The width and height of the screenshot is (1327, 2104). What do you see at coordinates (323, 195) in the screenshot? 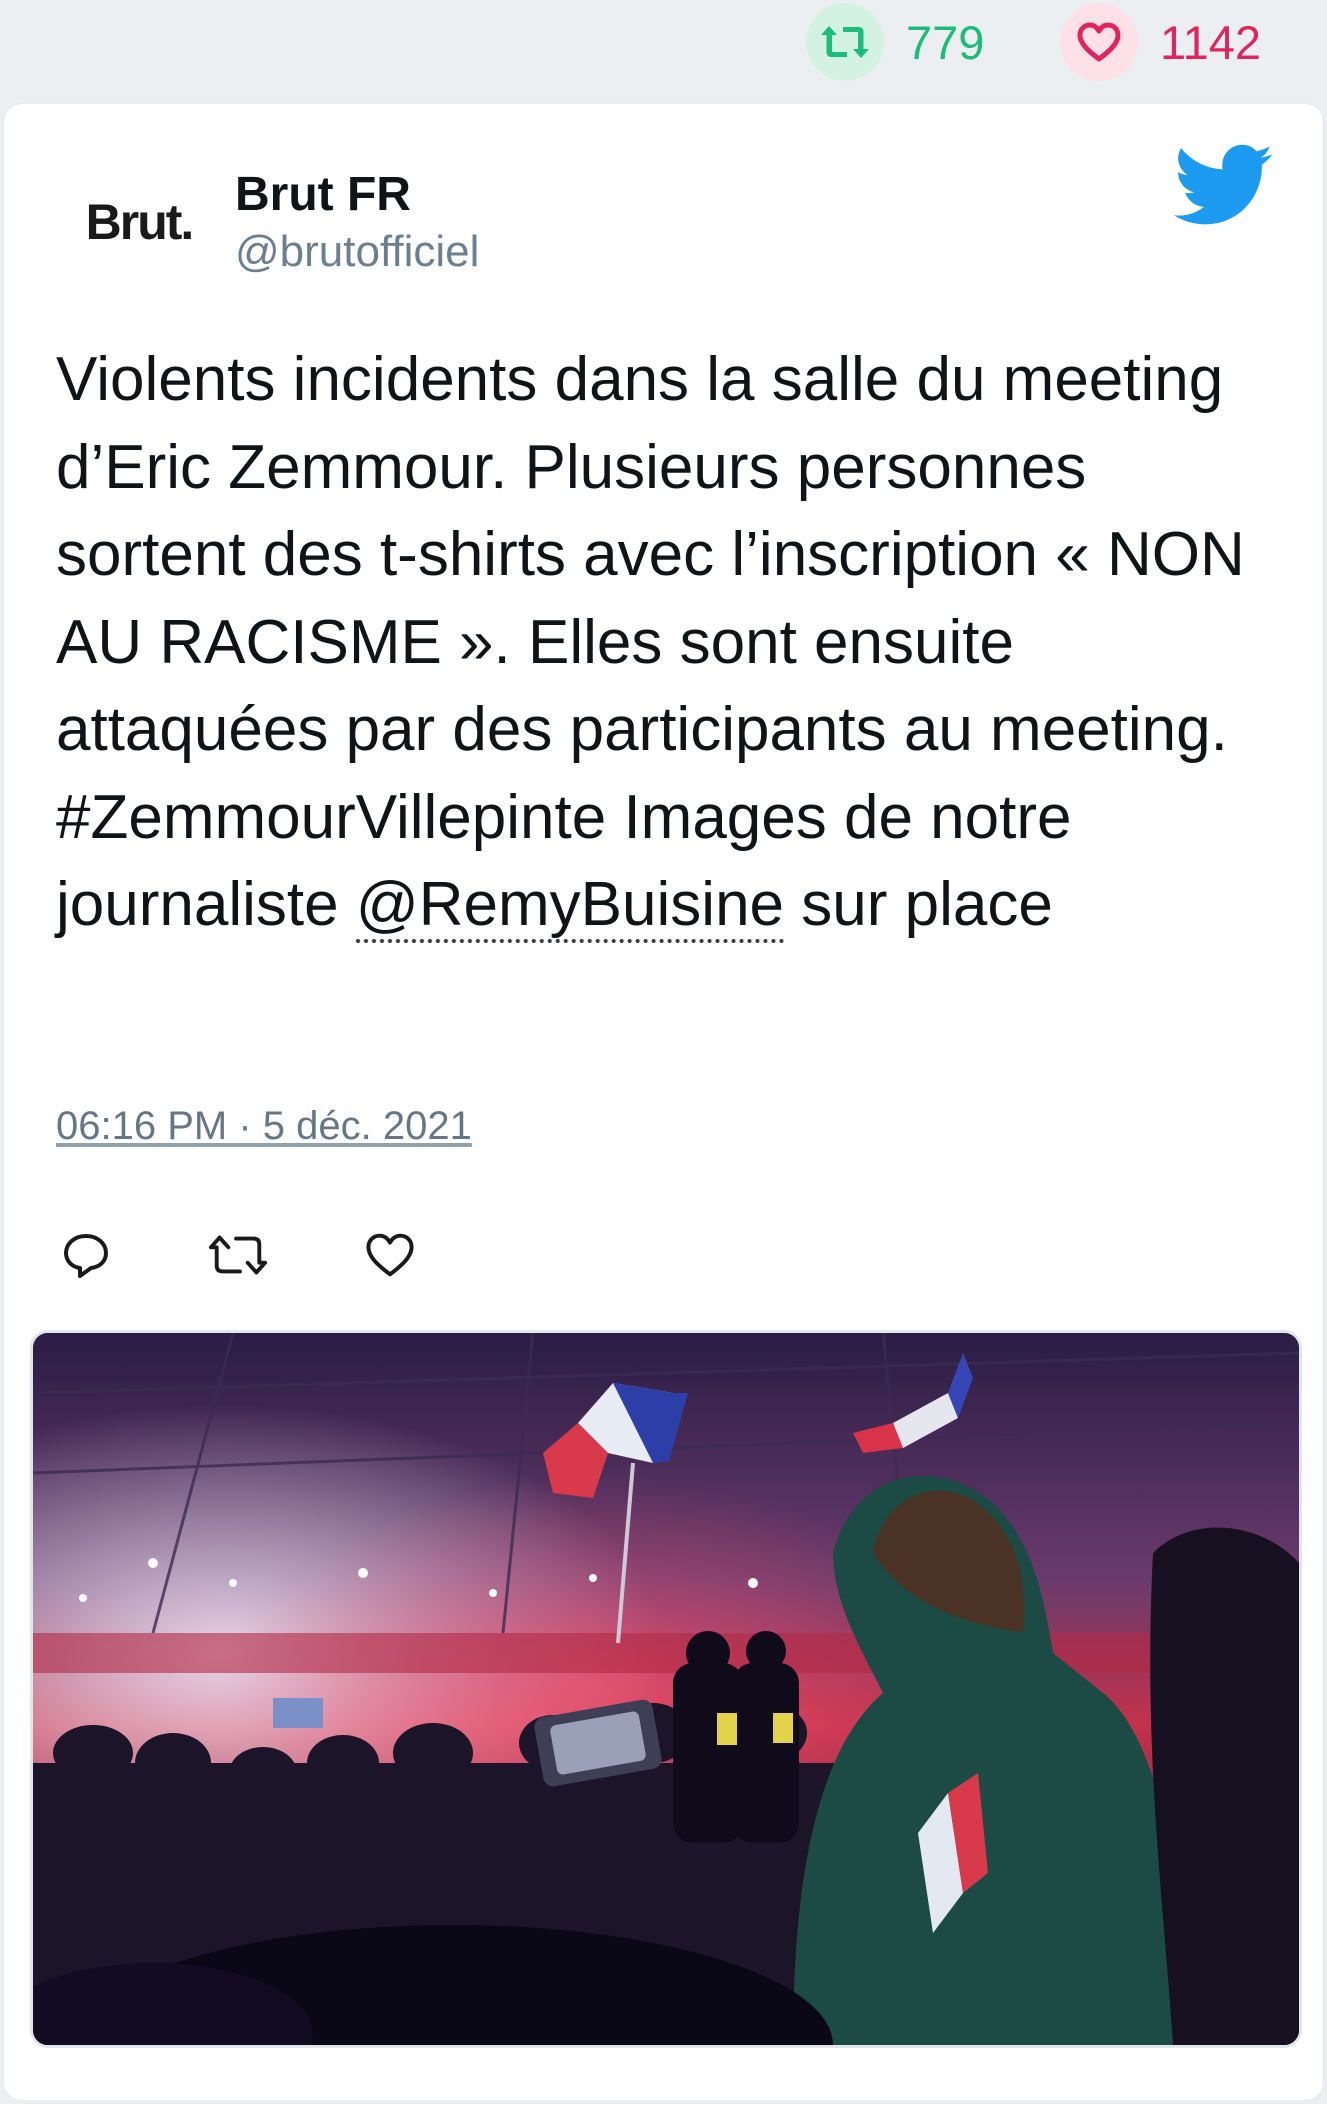
I see `author-display-name: Brut FR` at bounding box center [323, 195].